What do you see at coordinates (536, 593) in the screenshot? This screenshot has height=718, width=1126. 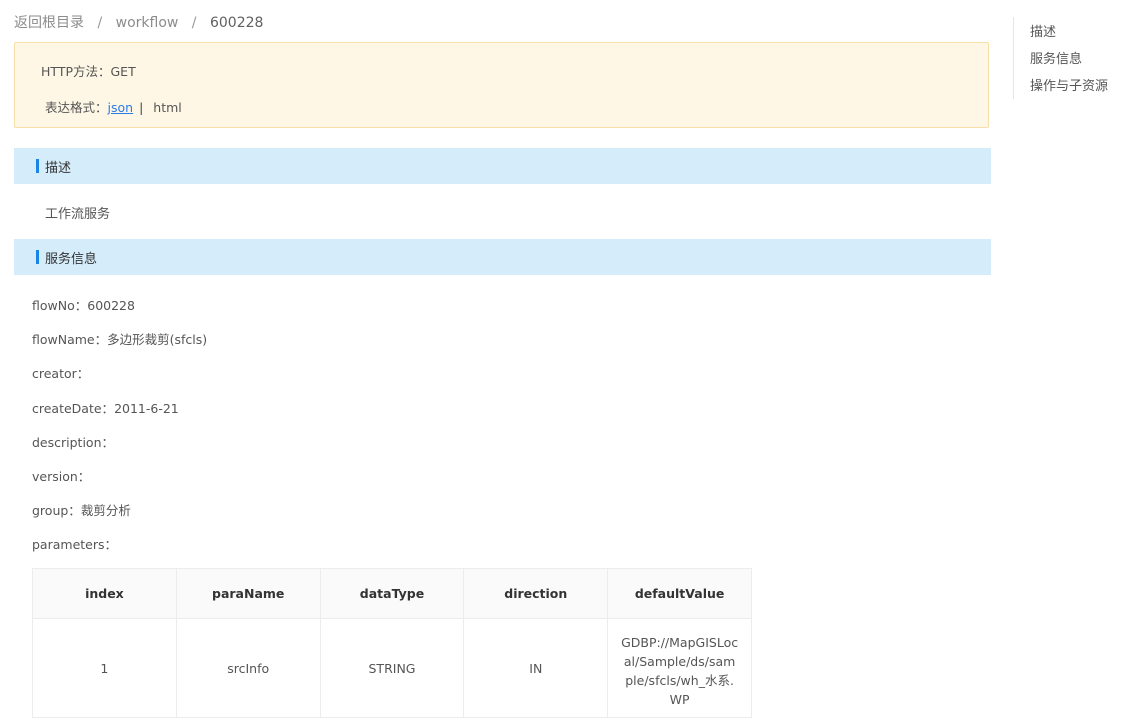 I see `column-header-direction: direction` at bounding box center [536, 593].